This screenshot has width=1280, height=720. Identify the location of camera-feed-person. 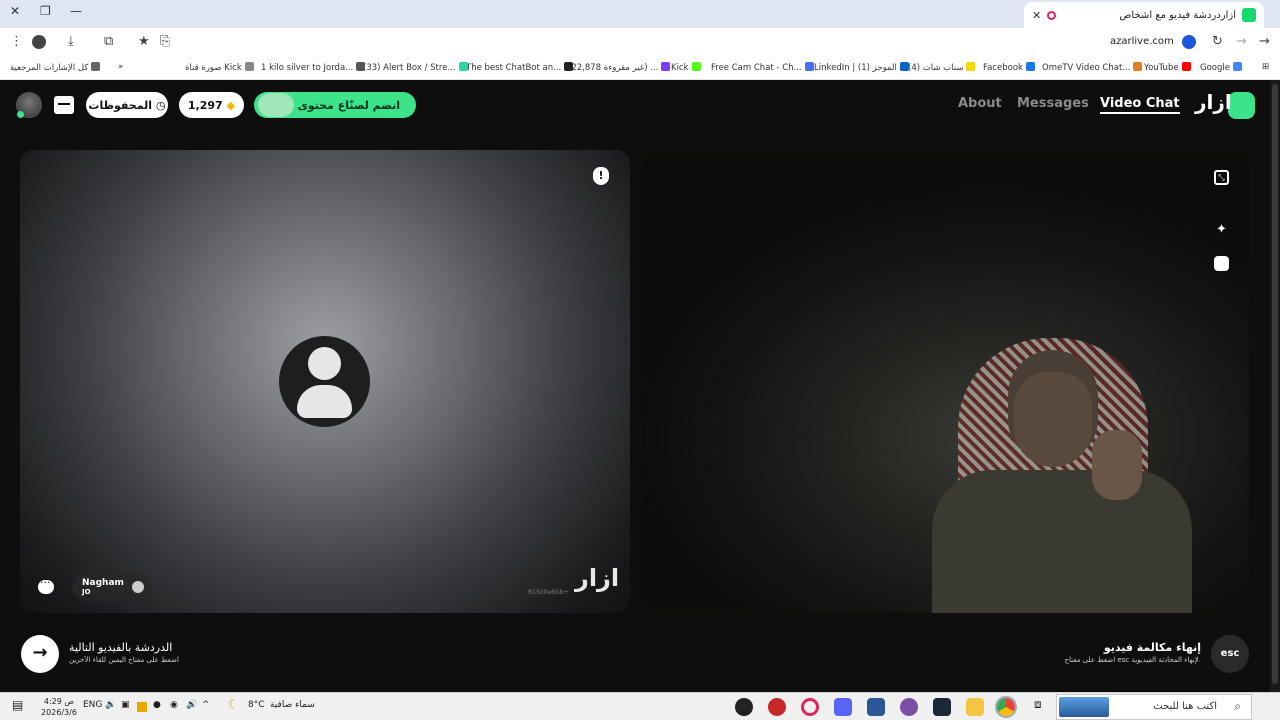
(1057, 466).